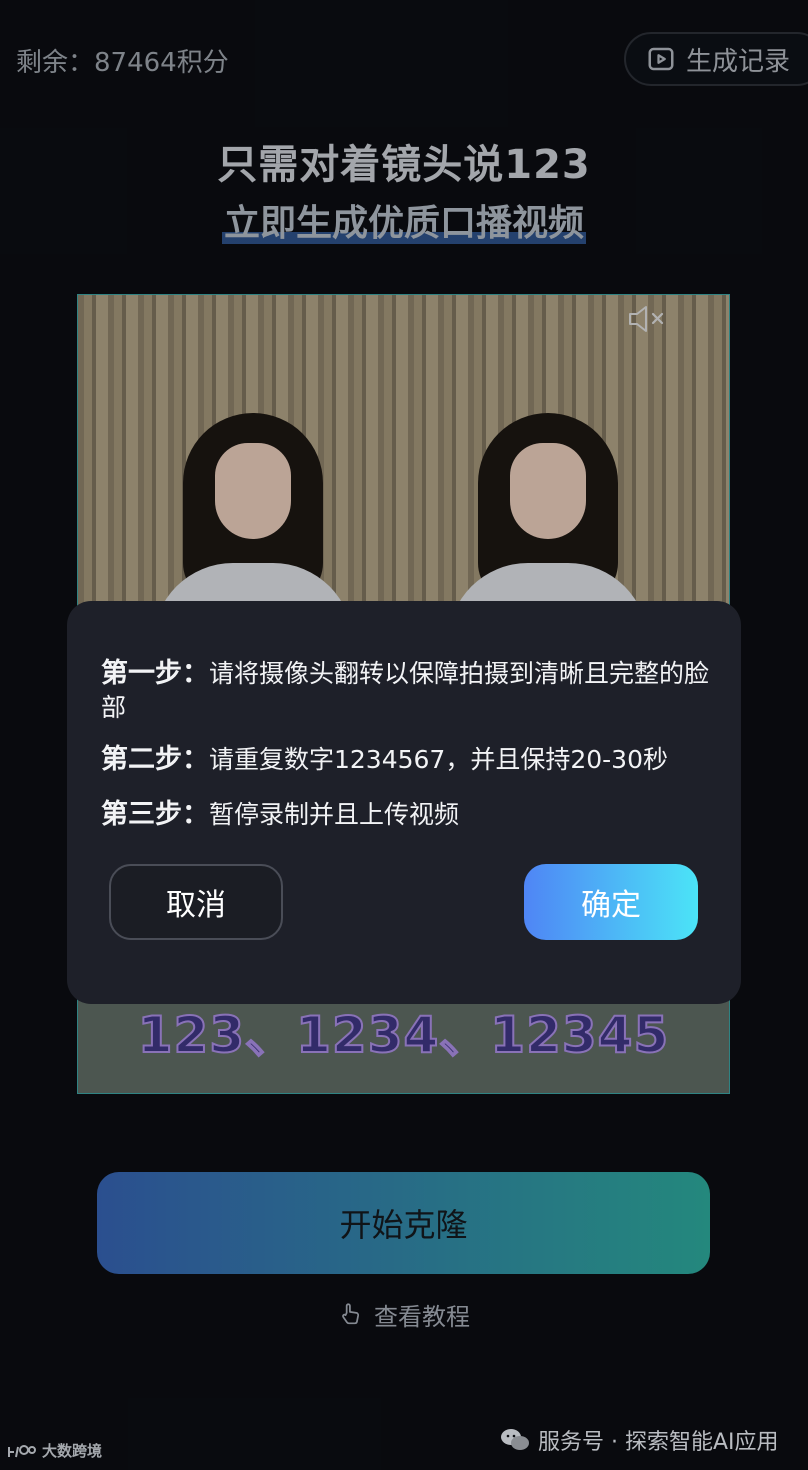 The height and width of the screenshot is (1470, 808). What do you see at coordinates (155, 759) in the screenshot?
I see `step-two-title: 第二步：` at bounding box center [155, 759].